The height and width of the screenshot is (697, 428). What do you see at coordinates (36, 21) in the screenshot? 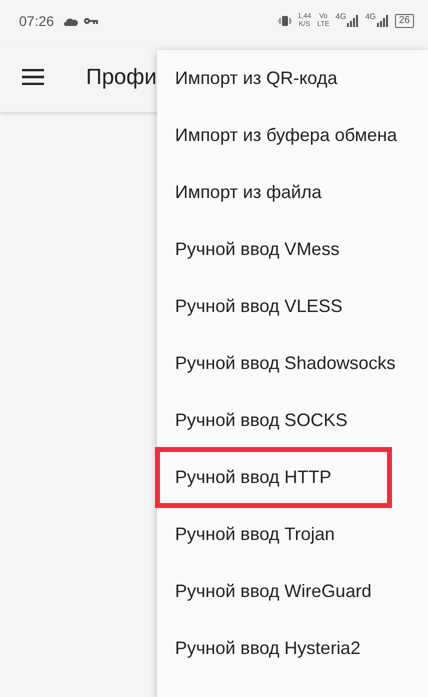
I see `status-time: 07:26` at bounding box center [36, 21].